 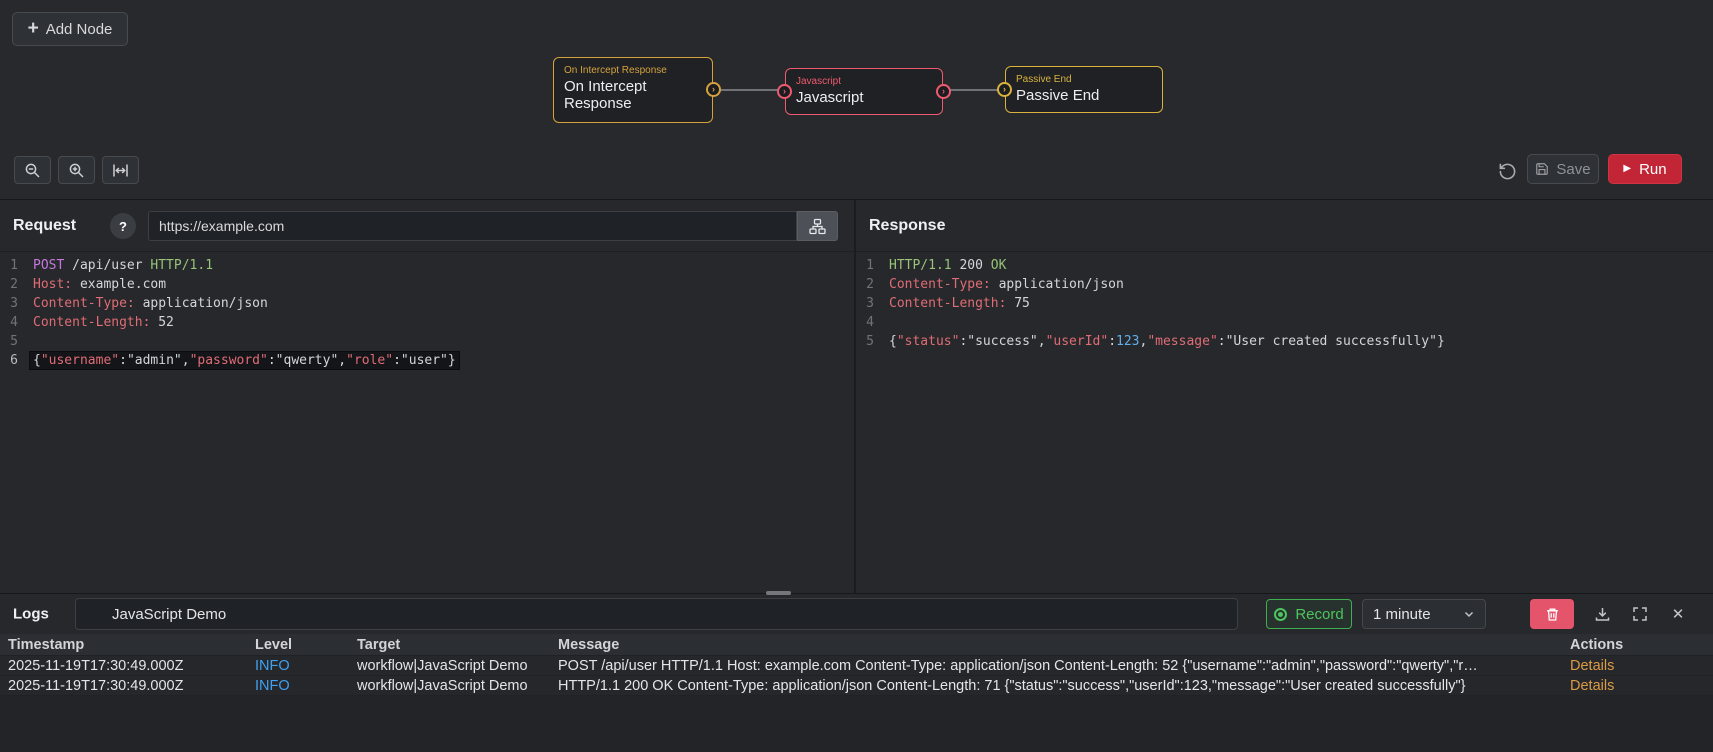 I want to click on zoom-in-icon, so click(x=76, y=170).